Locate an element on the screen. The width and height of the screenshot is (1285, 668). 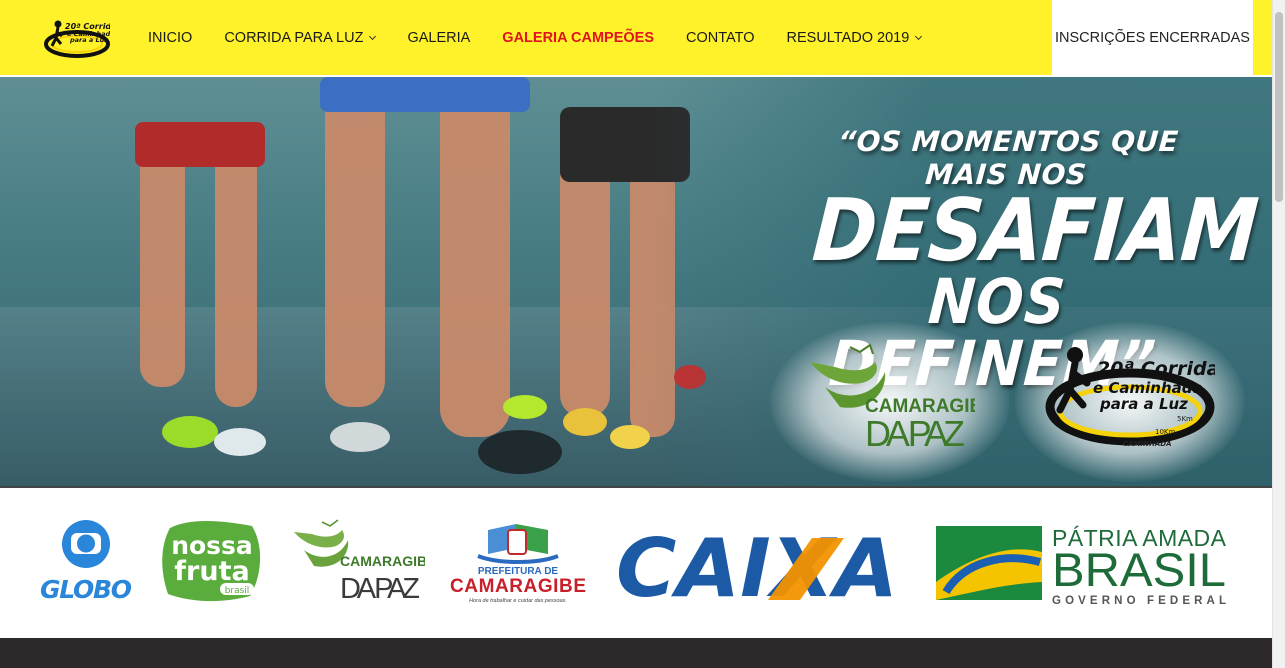
logo-line-3: para a Luz is located at coordinates (88, 40).